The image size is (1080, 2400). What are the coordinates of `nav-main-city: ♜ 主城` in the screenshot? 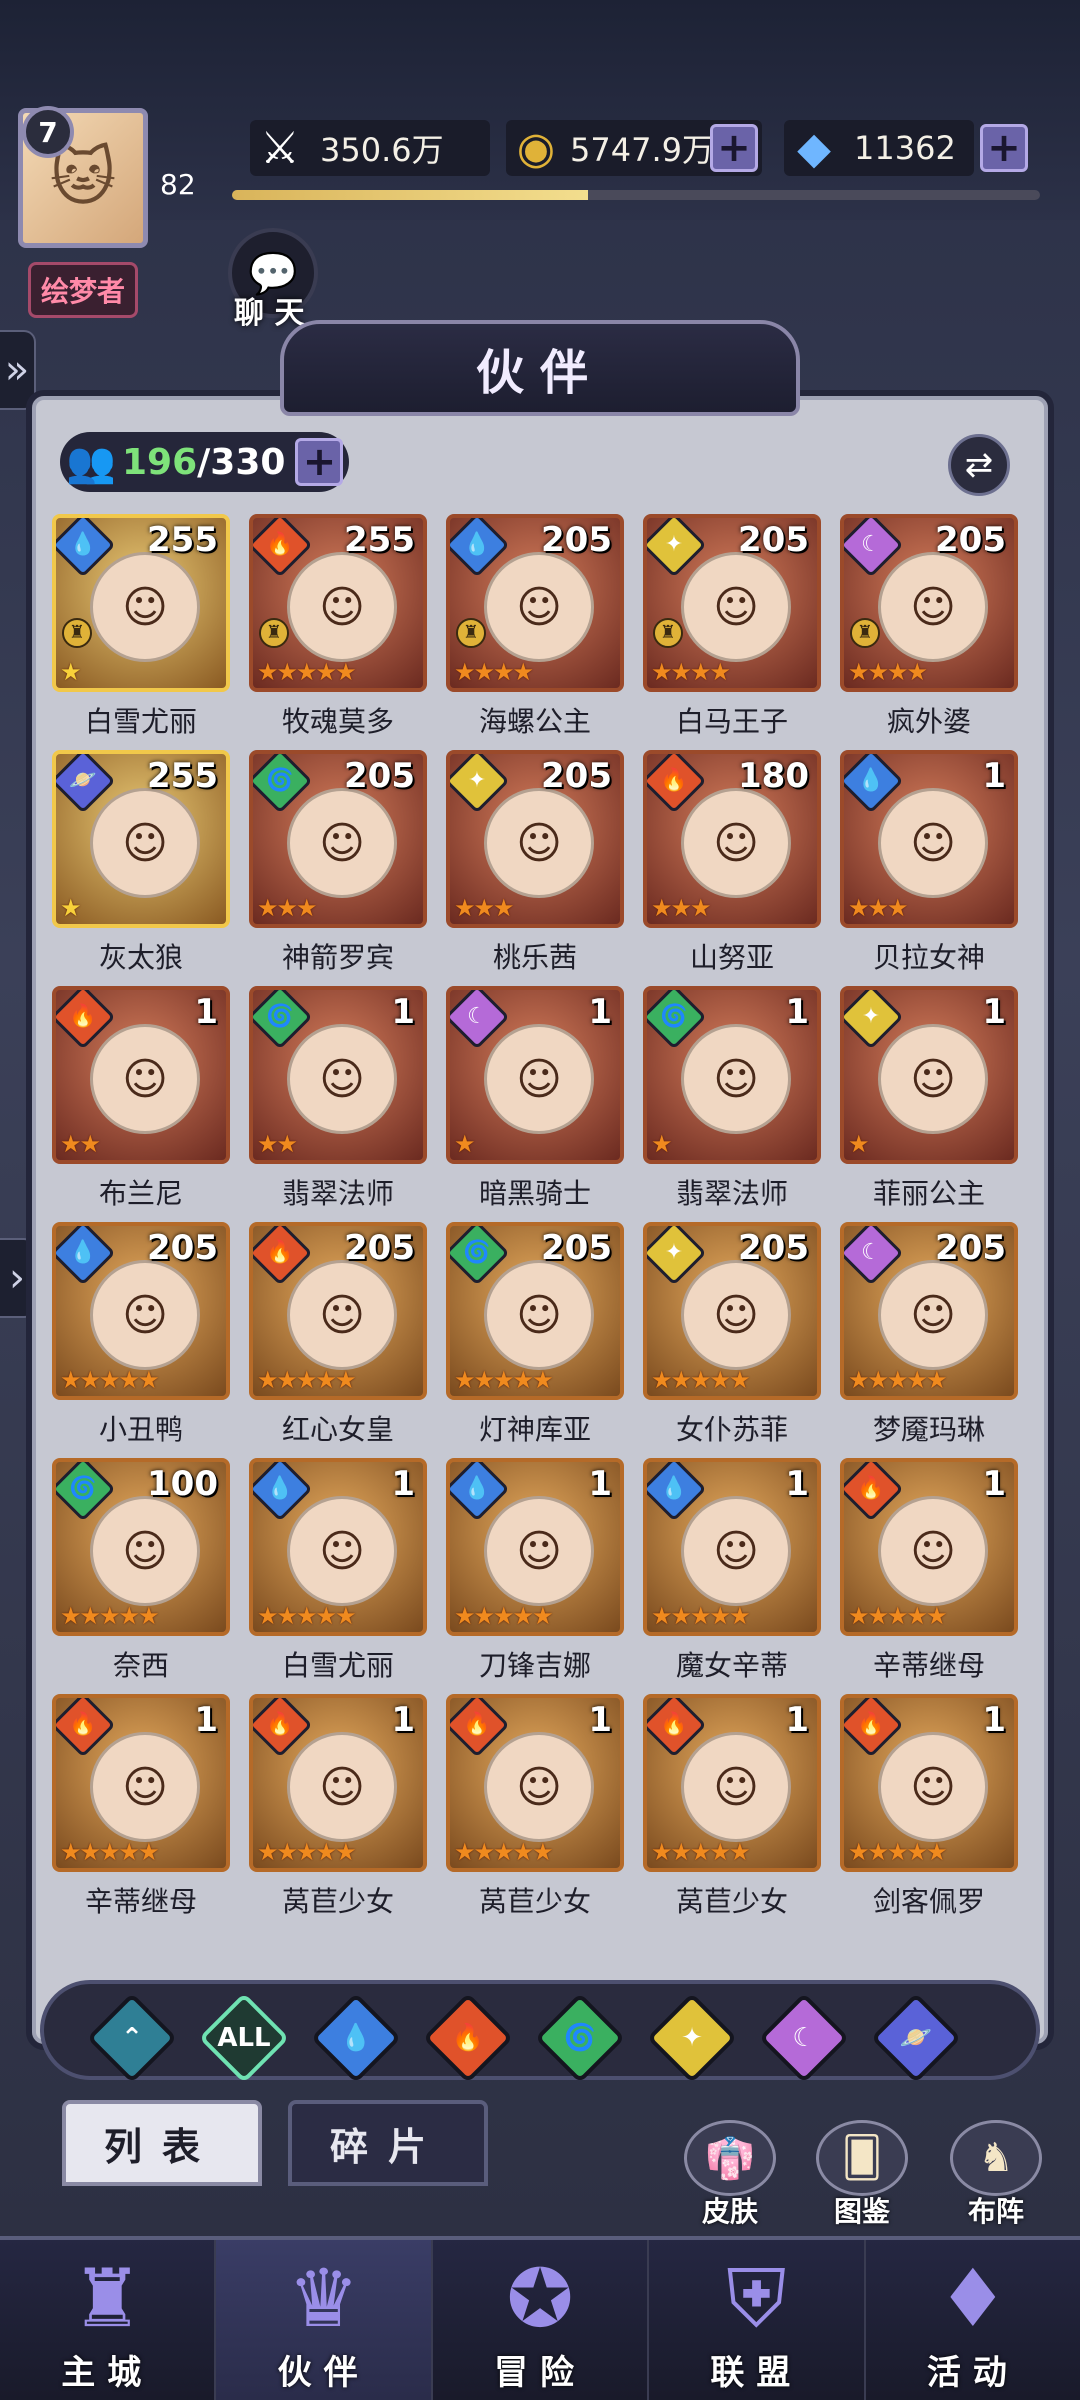 It's located at (108, 2320).